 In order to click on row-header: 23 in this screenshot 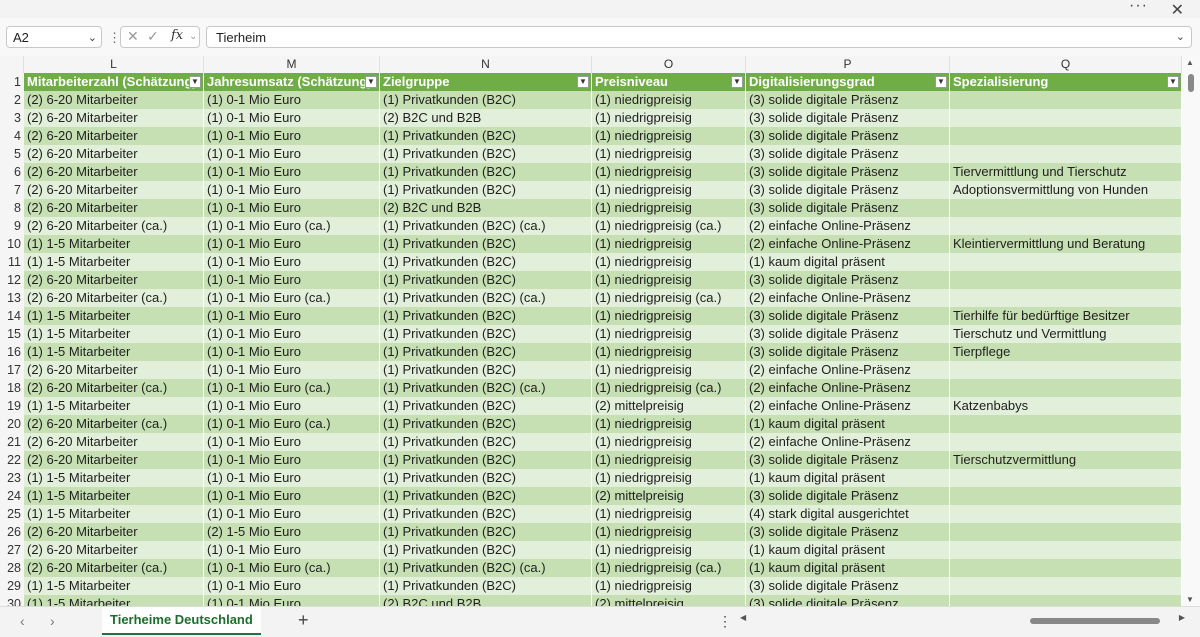, I will do `click(12, 478)`.